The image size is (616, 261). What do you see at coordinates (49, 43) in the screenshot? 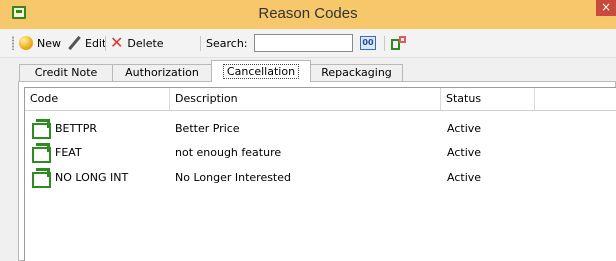
I see `new-button-label: New` at bounding box center [49, 43].